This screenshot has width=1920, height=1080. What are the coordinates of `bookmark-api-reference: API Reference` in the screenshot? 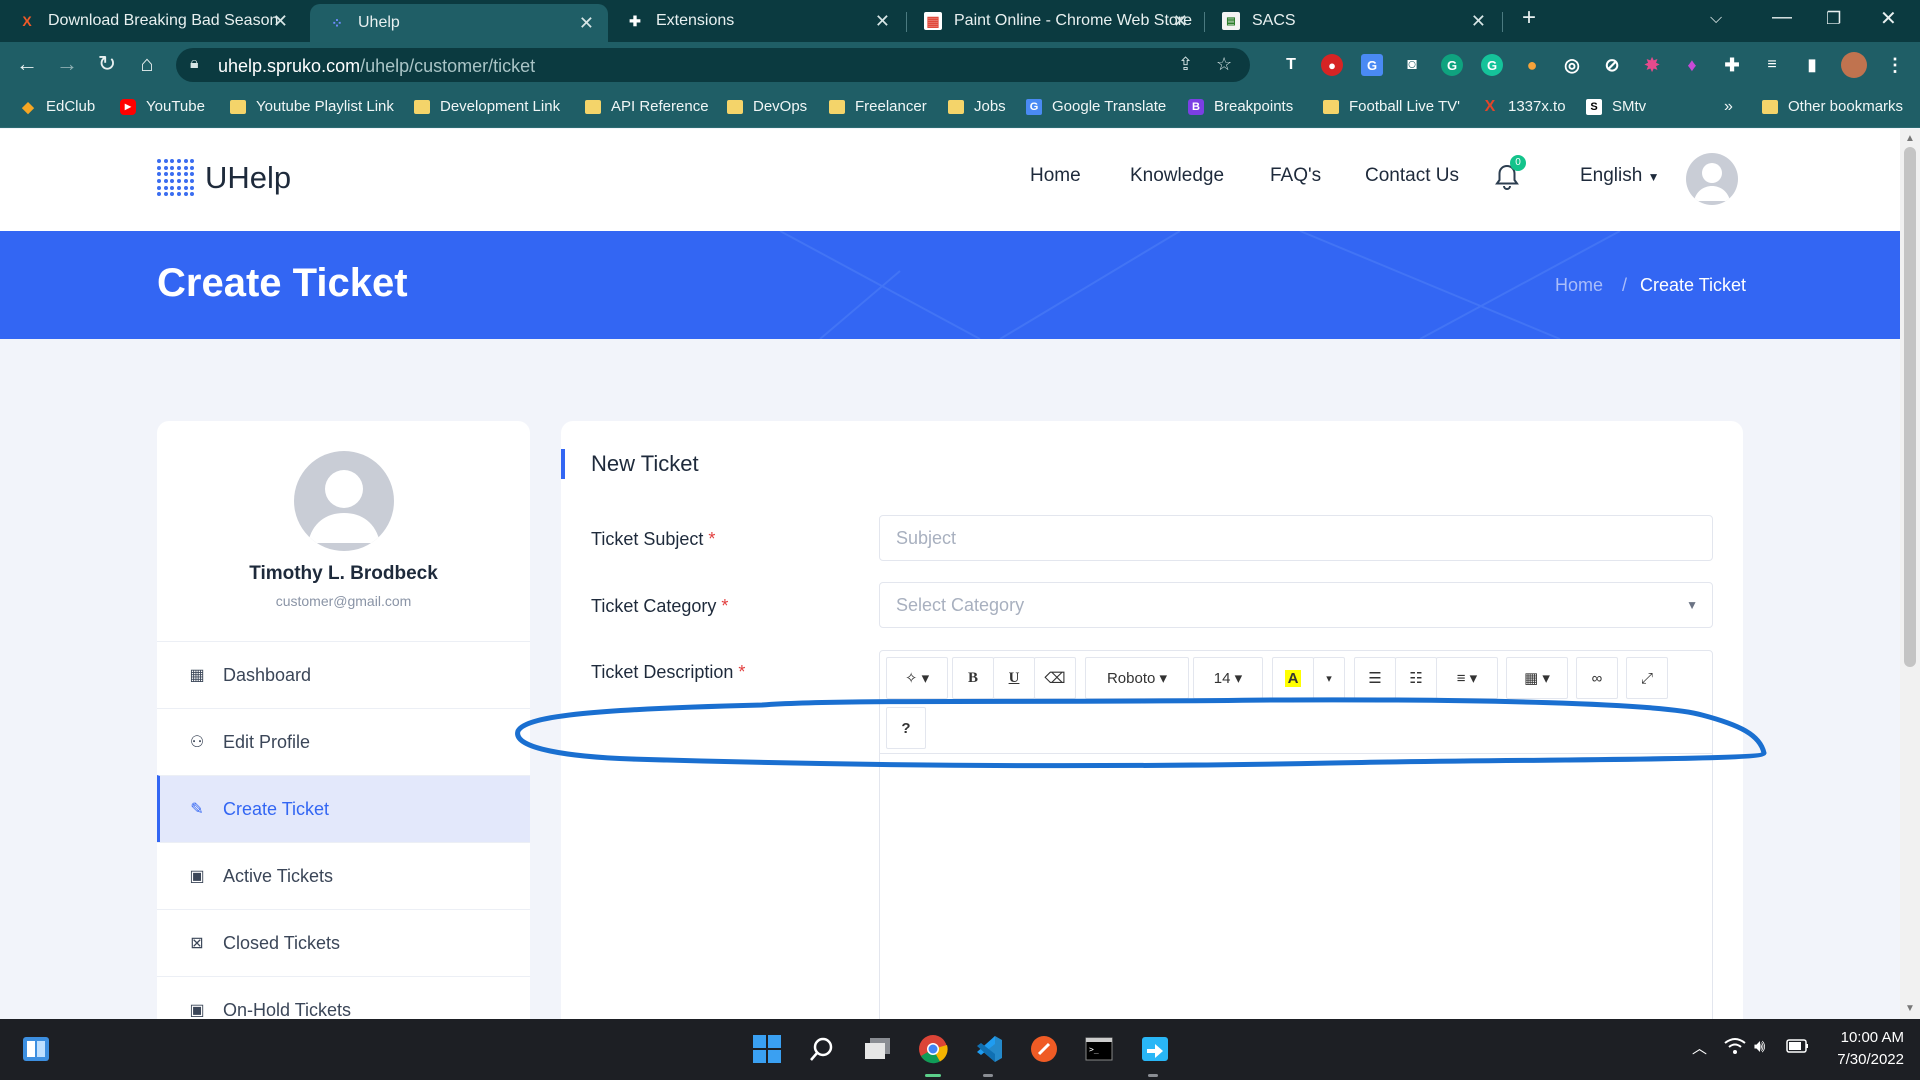 It's located at (647, 106).